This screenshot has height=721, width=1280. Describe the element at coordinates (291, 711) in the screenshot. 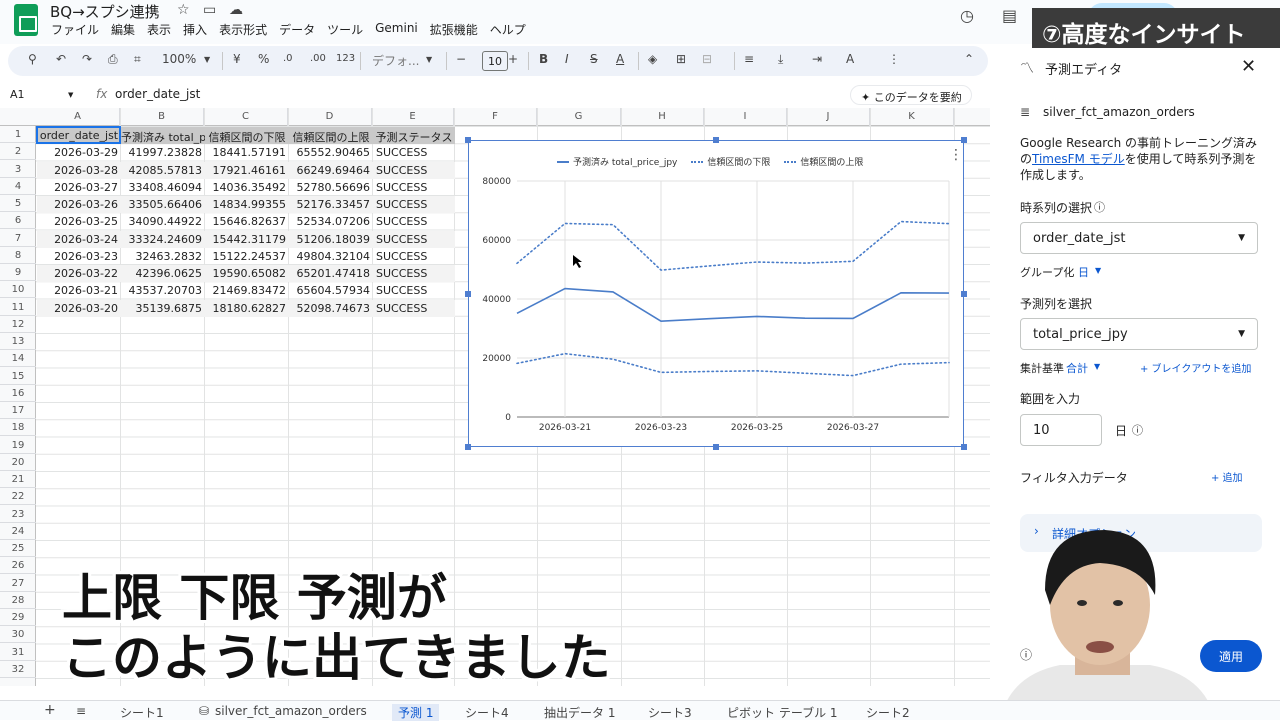

I see `sheet-tab: silver_fct_amazon_orders` at that location.